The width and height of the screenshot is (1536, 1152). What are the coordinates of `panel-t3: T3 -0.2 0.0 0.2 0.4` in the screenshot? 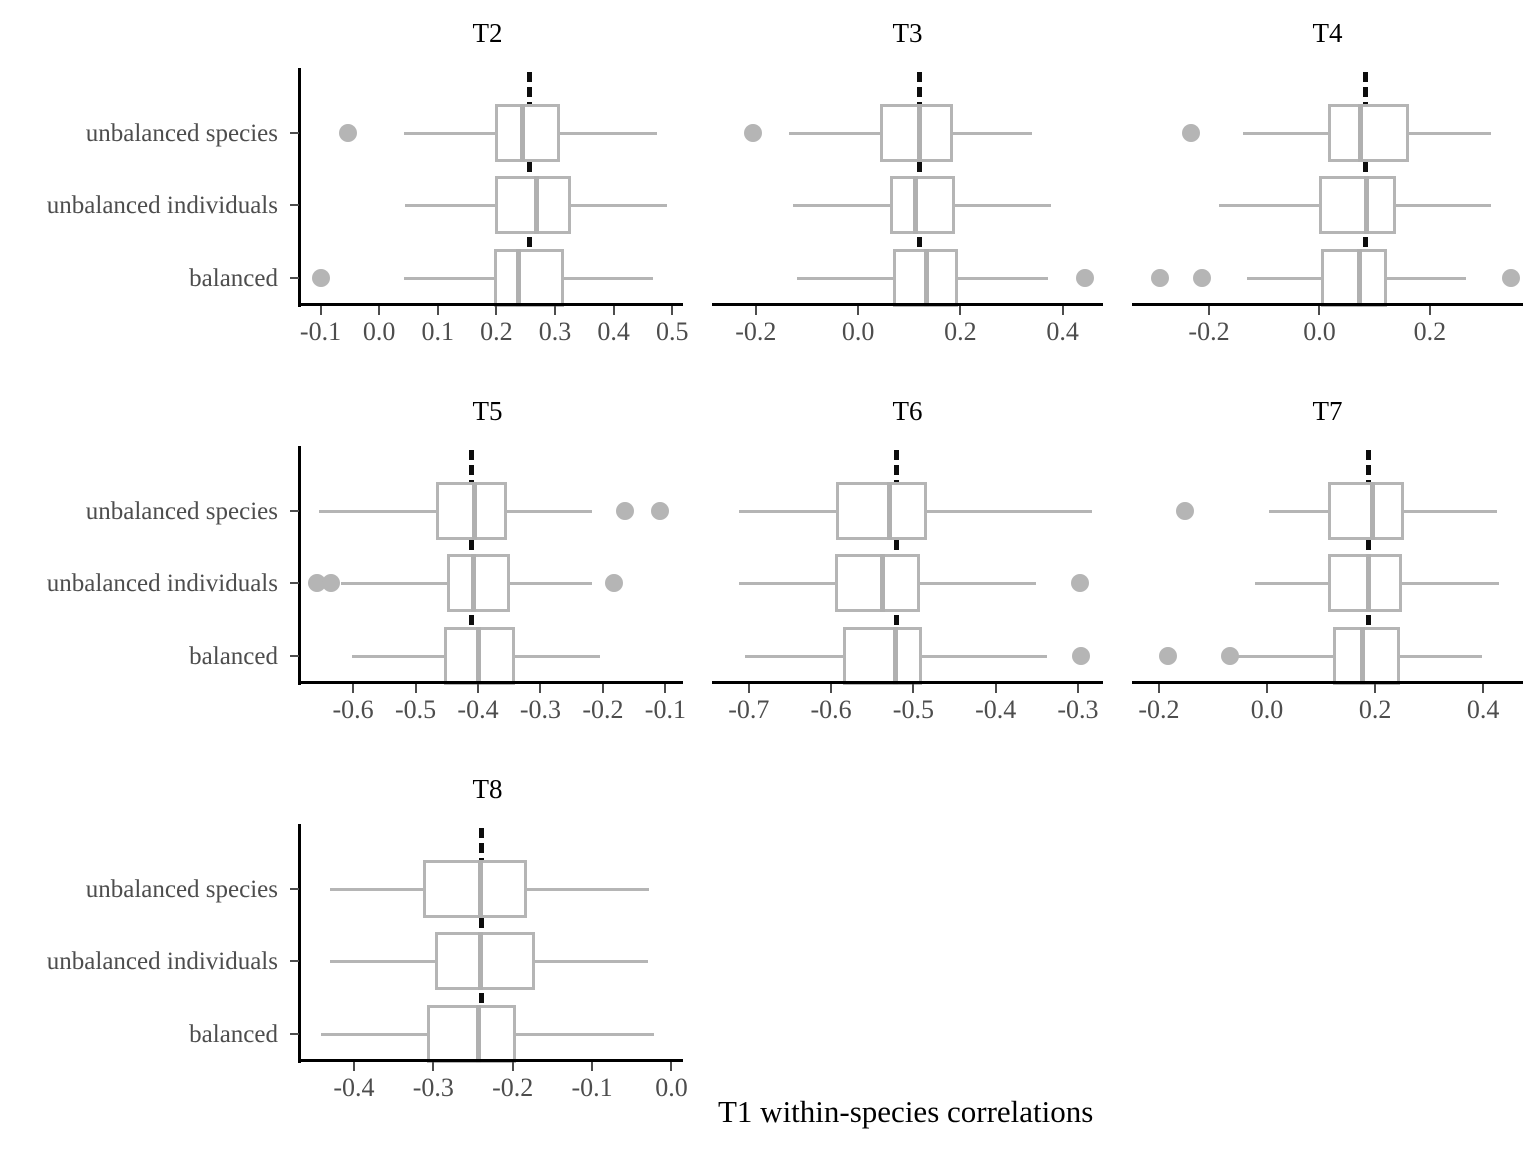 It's located at (907, 200).